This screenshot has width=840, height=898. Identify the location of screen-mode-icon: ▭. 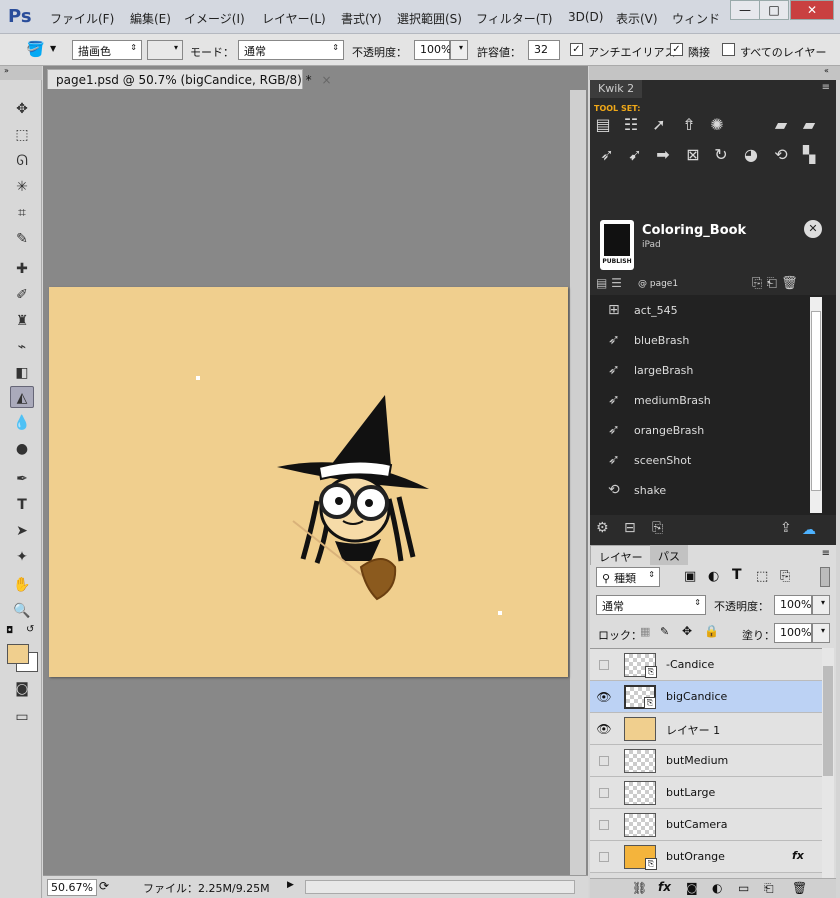
(22, 717).